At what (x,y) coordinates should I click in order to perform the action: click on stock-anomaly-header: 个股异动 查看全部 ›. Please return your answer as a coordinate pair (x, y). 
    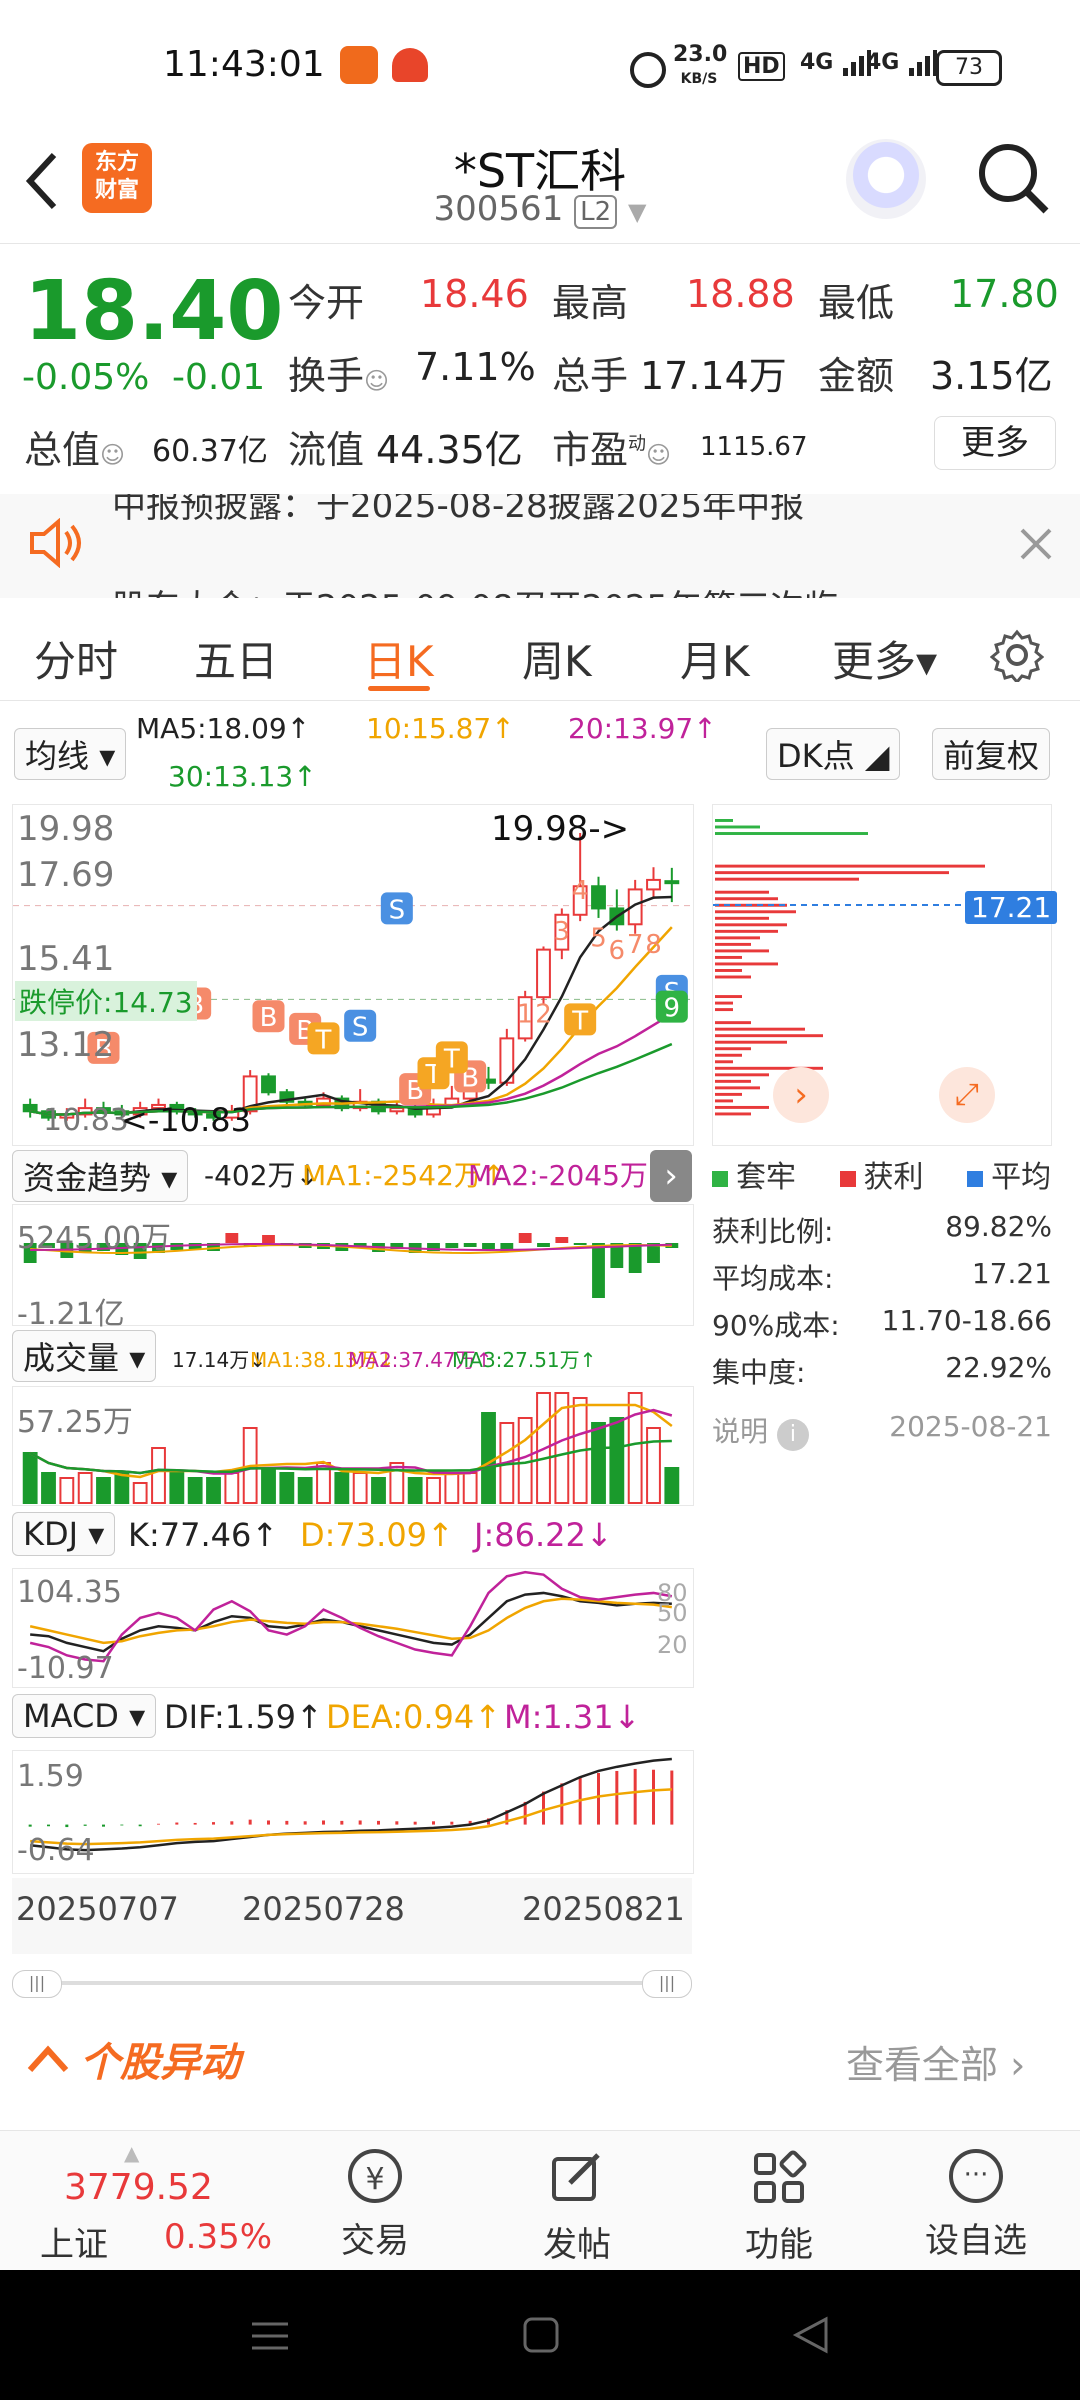
    Looking at the image, I should click on (540, 2060).